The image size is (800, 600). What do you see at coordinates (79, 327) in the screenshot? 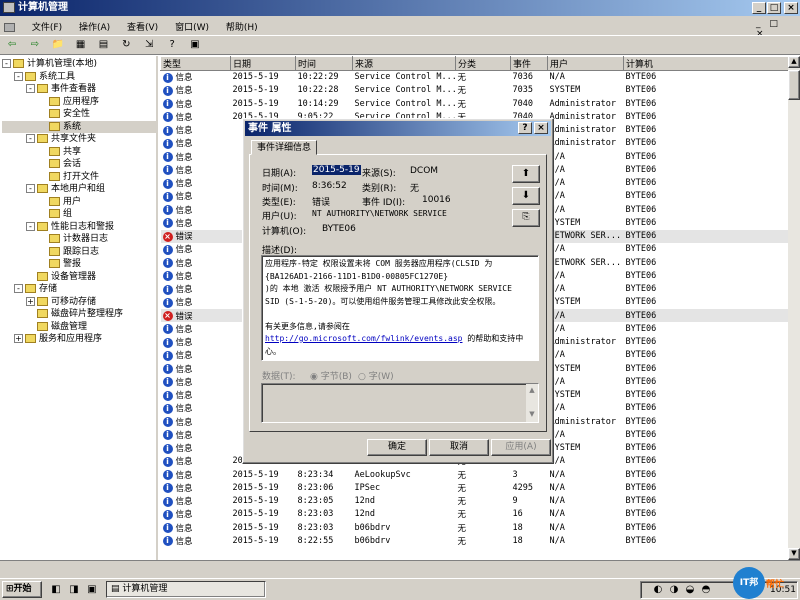
I see `tree-node: 磁盘管理` at bounding box center [79, 327].